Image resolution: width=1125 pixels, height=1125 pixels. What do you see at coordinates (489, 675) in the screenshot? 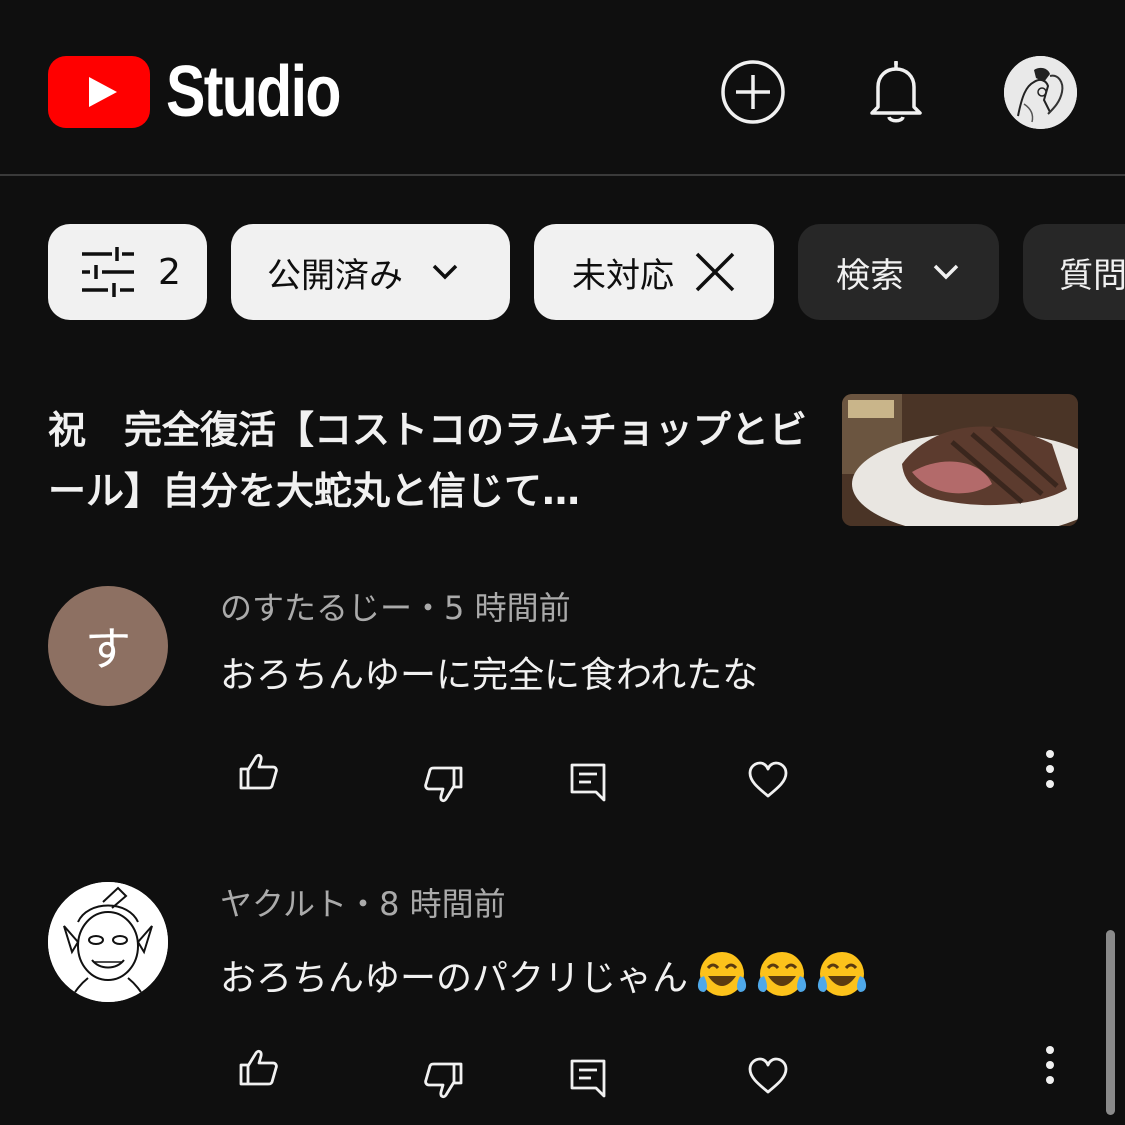
I see `comment-text: おろちんゆーに完全に食われたな` at bounding box center [489, 675].